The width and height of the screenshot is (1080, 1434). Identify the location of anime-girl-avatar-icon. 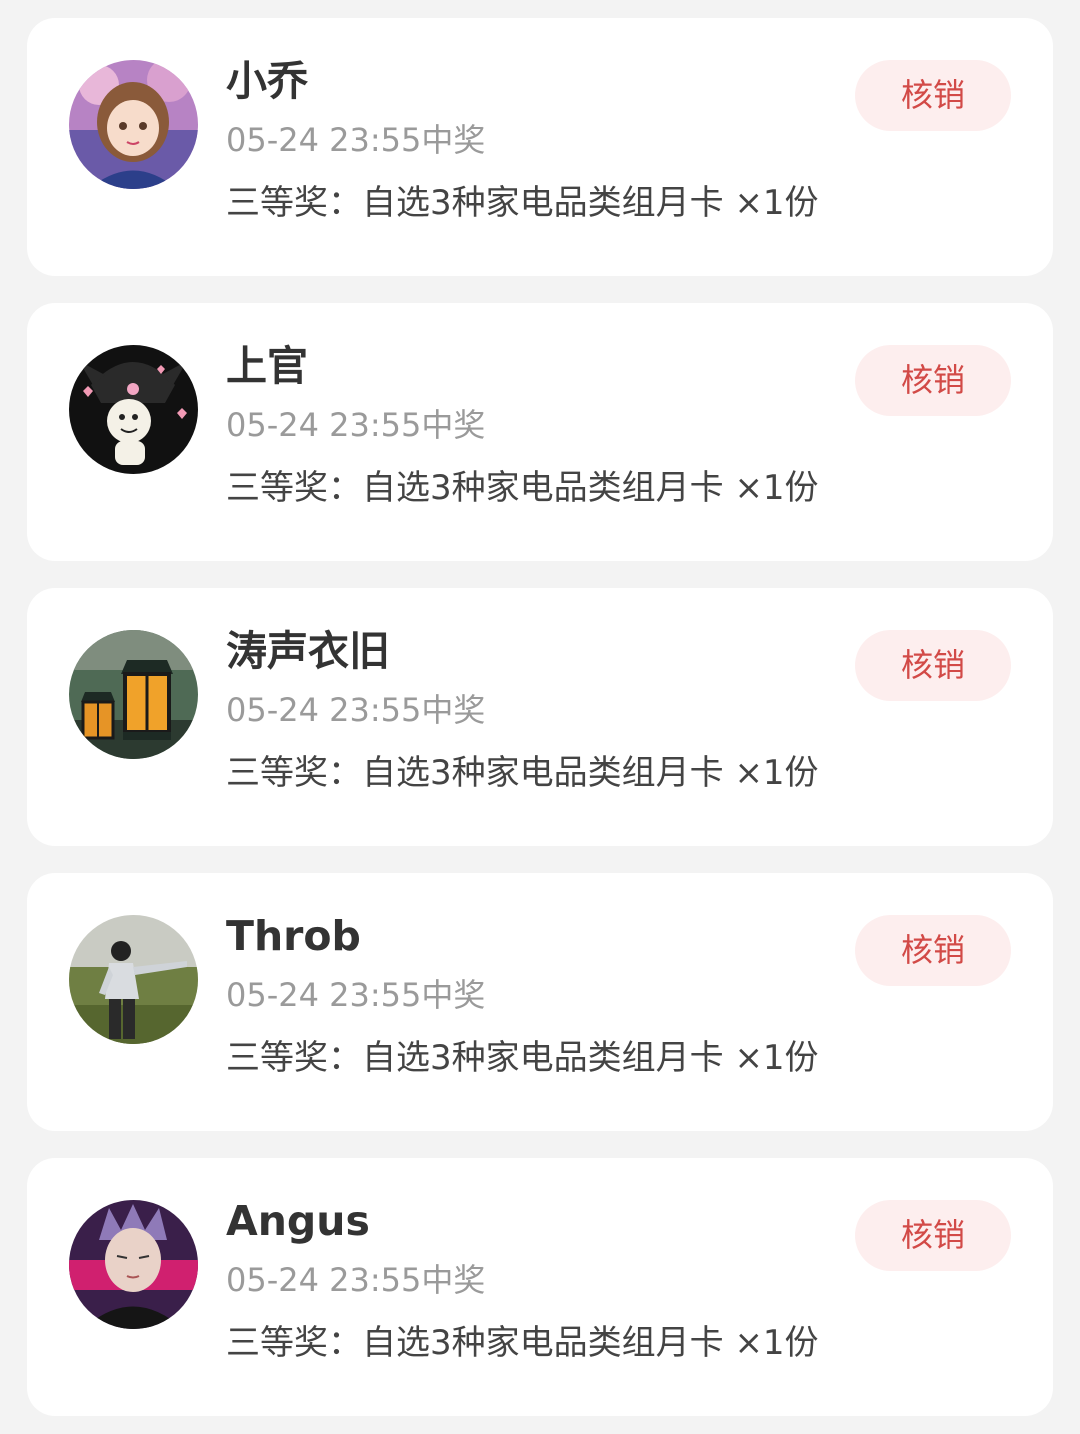
(133, 124).